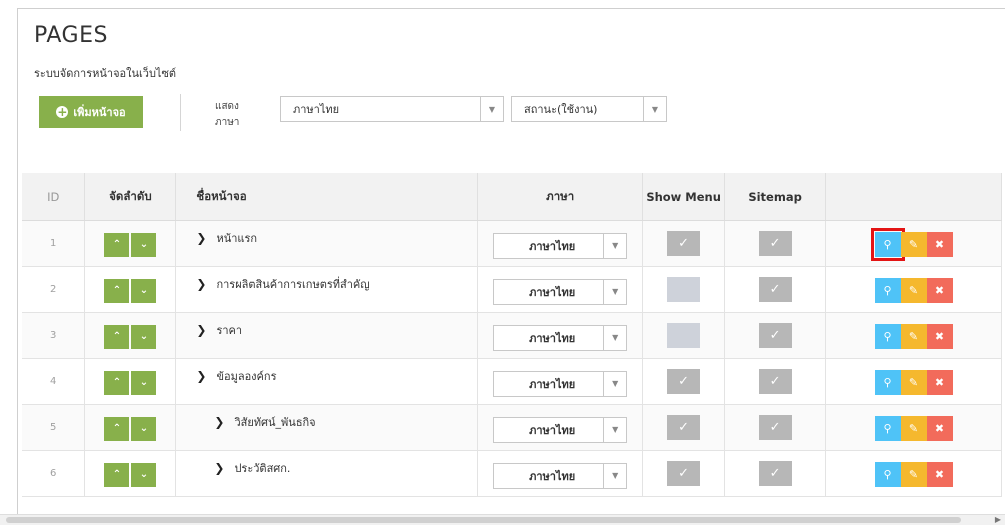  What do you see at coordinates (560, 197) in the screenshot?
I see `column-header-language: ภาษา` at bounding box center [560, 197].